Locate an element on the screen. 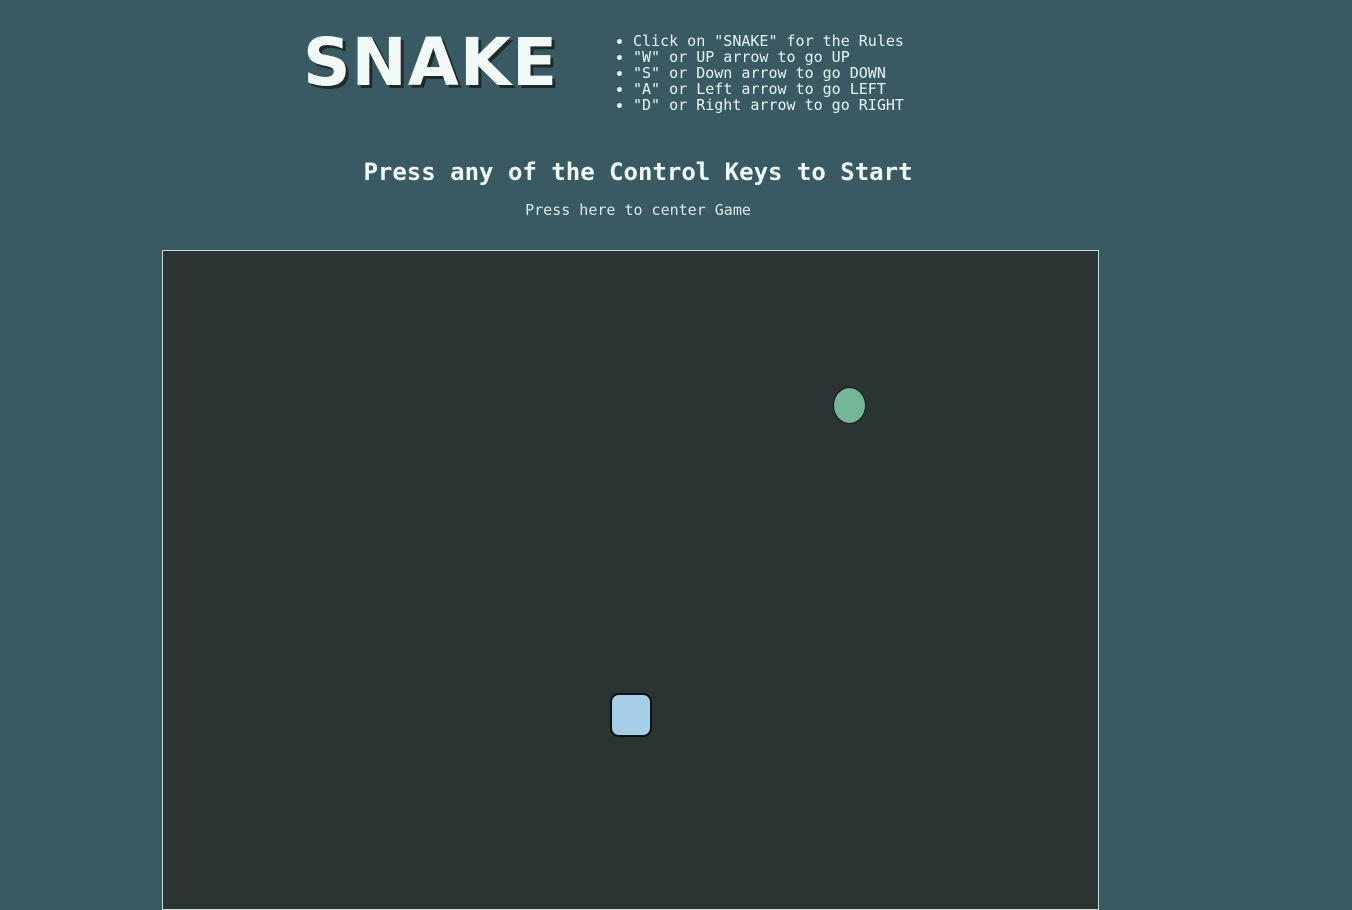 The image size is (1352, 910). snake-head is located at coordinates (631, 715).